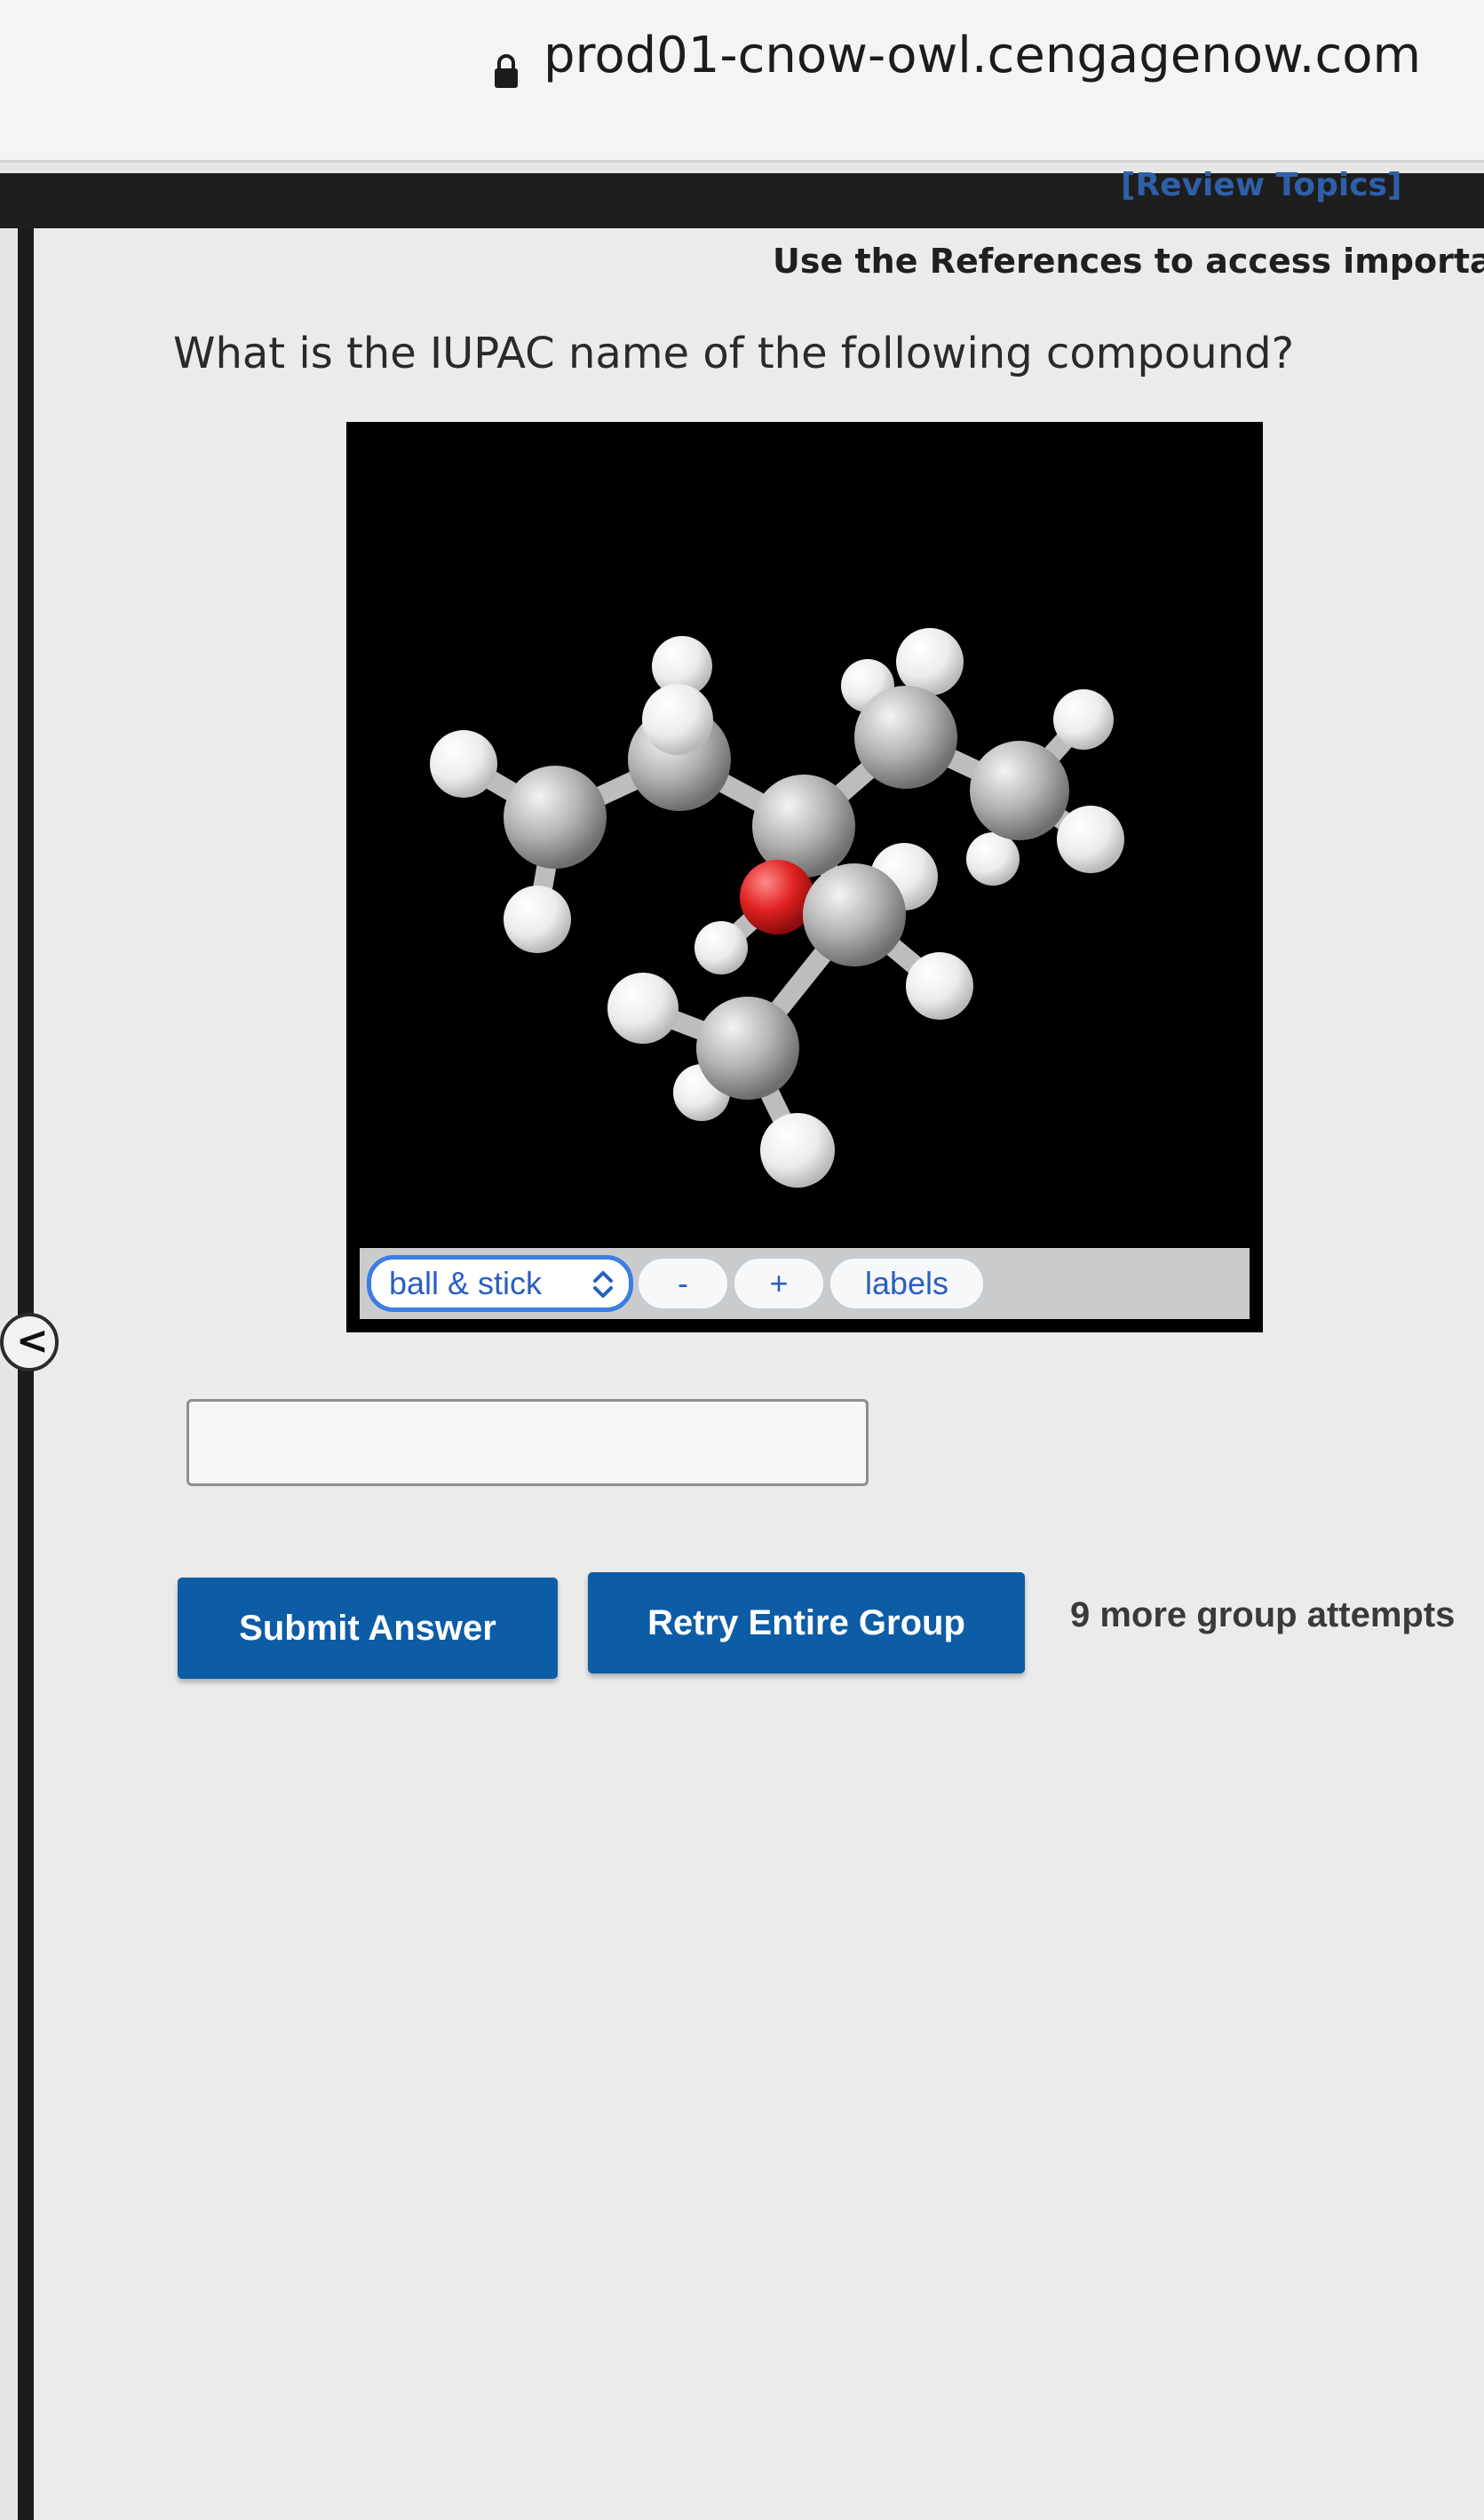  I want to click on attempts-remaining-text: 9 more group attempts, so click(1263, 1614).